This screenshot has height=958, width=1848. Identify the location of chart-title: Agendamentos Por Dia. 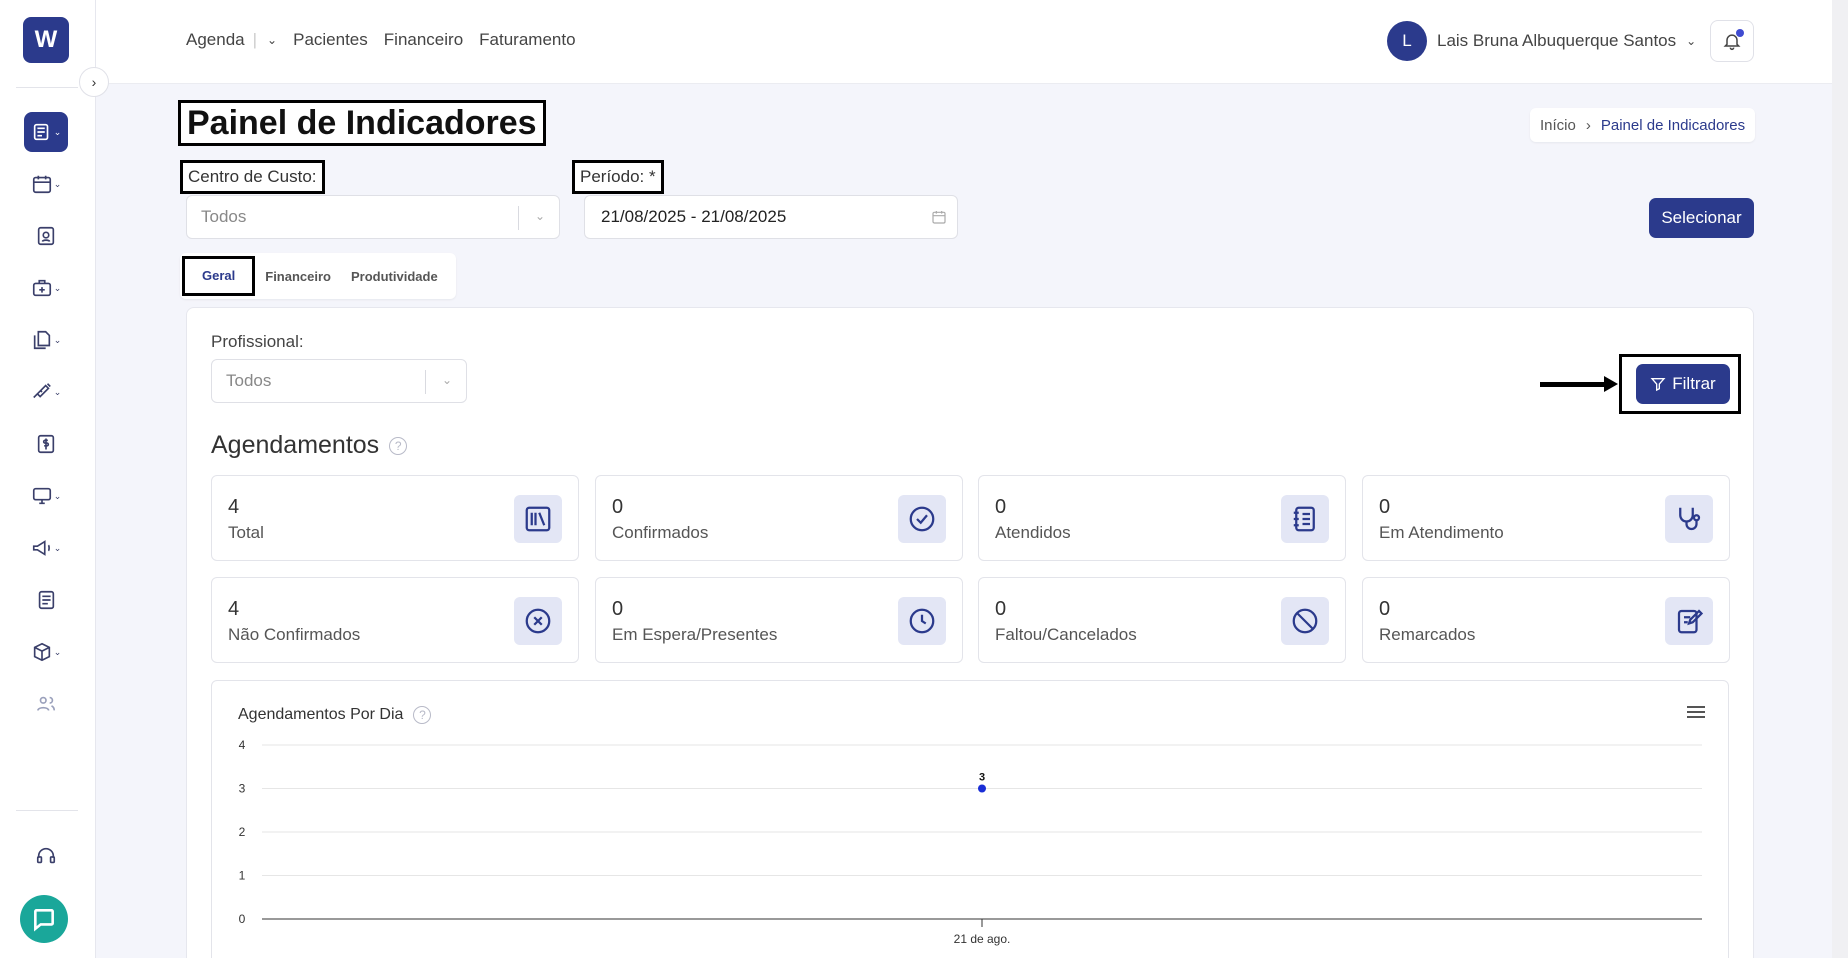
(321, 714).